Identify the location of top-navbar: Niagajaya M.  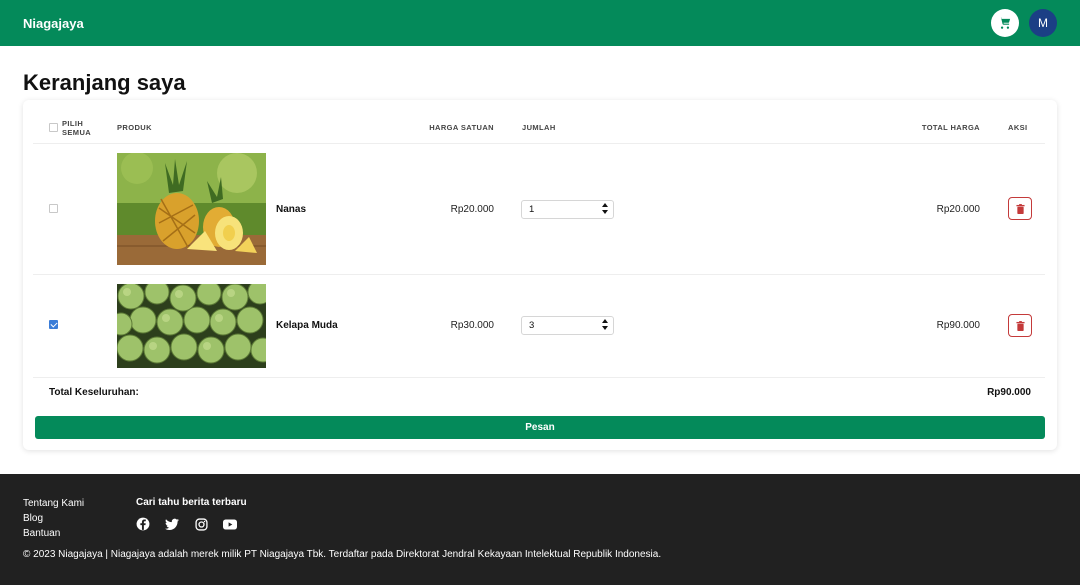
(540, 23).